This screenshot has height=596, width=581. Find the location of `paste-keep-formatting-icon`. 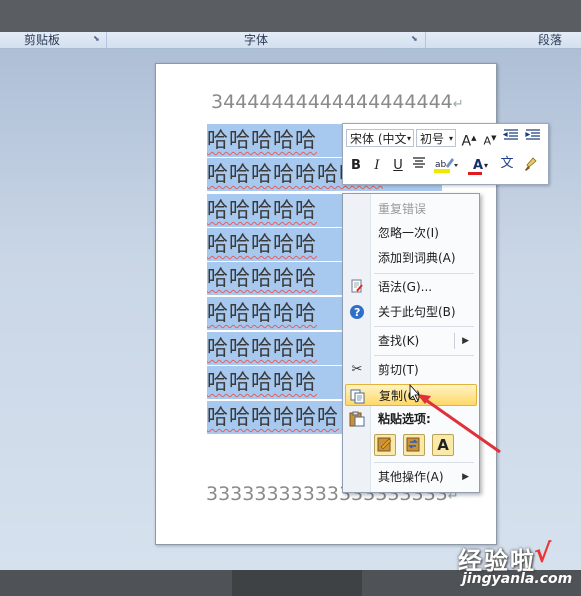

paste-keep-formatting-icon is located at coordinates (384, 444).